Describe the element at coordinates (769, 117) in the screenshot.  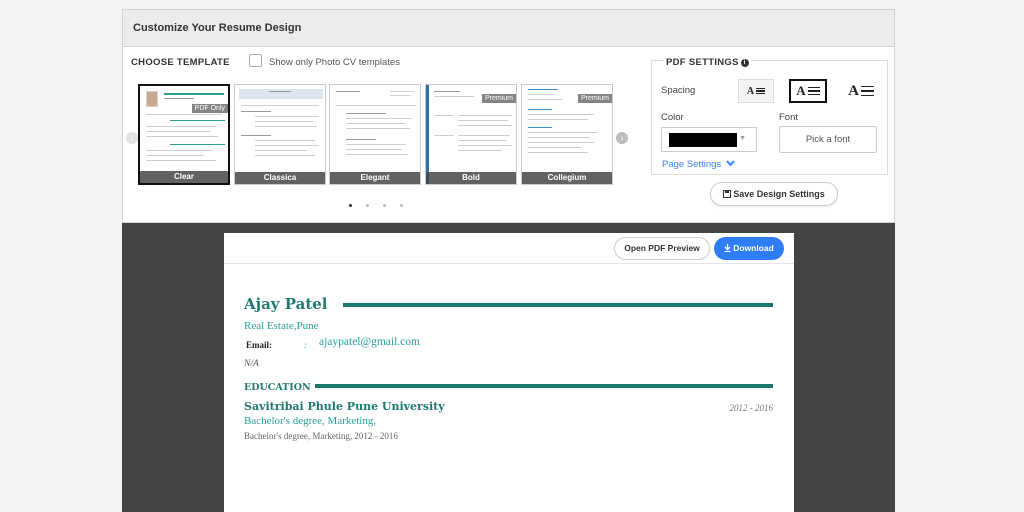
I see `pdf-settings-box` at that location.